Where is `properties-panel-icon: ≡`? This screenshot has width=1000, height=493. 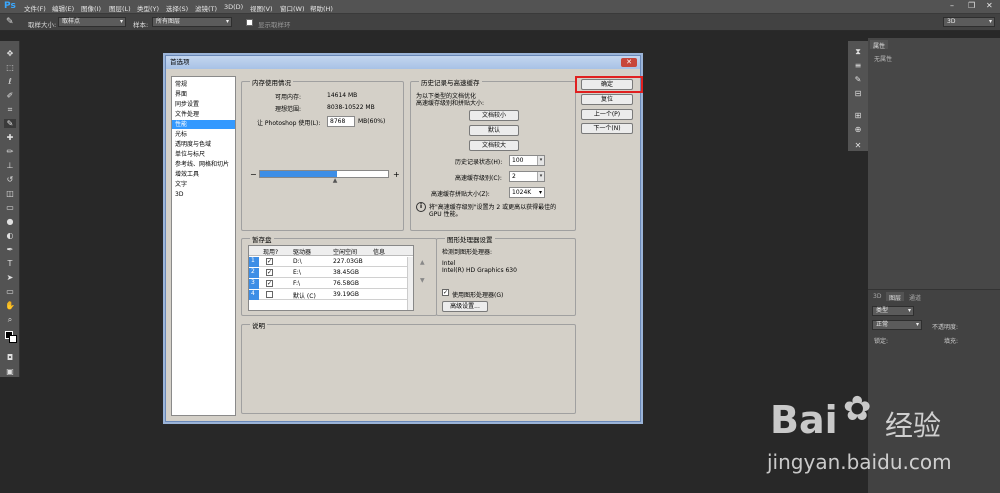
properties-panel-icon: ≡ is located at coordinates (858, 65).